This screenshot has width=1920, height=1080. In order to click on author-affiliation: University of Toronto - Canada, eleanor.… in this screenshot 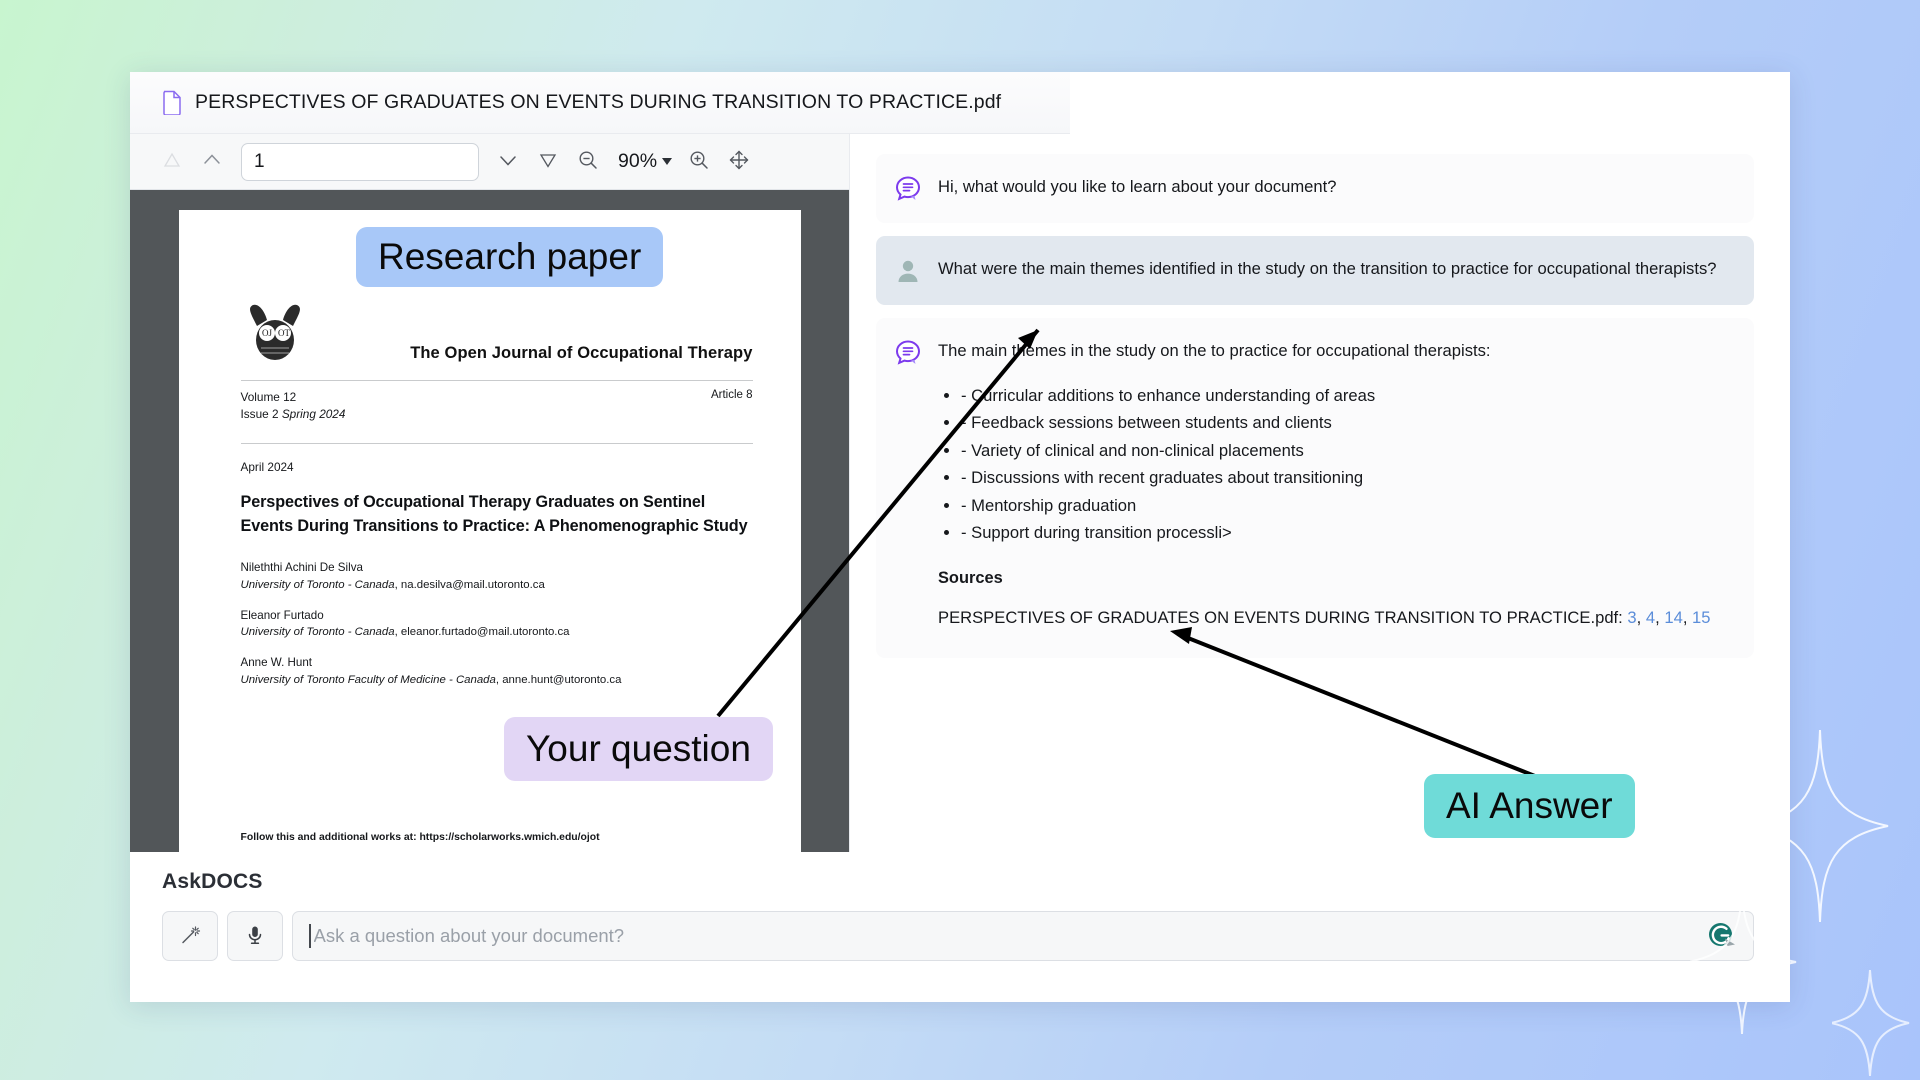, I will do `click(405, 632)`.